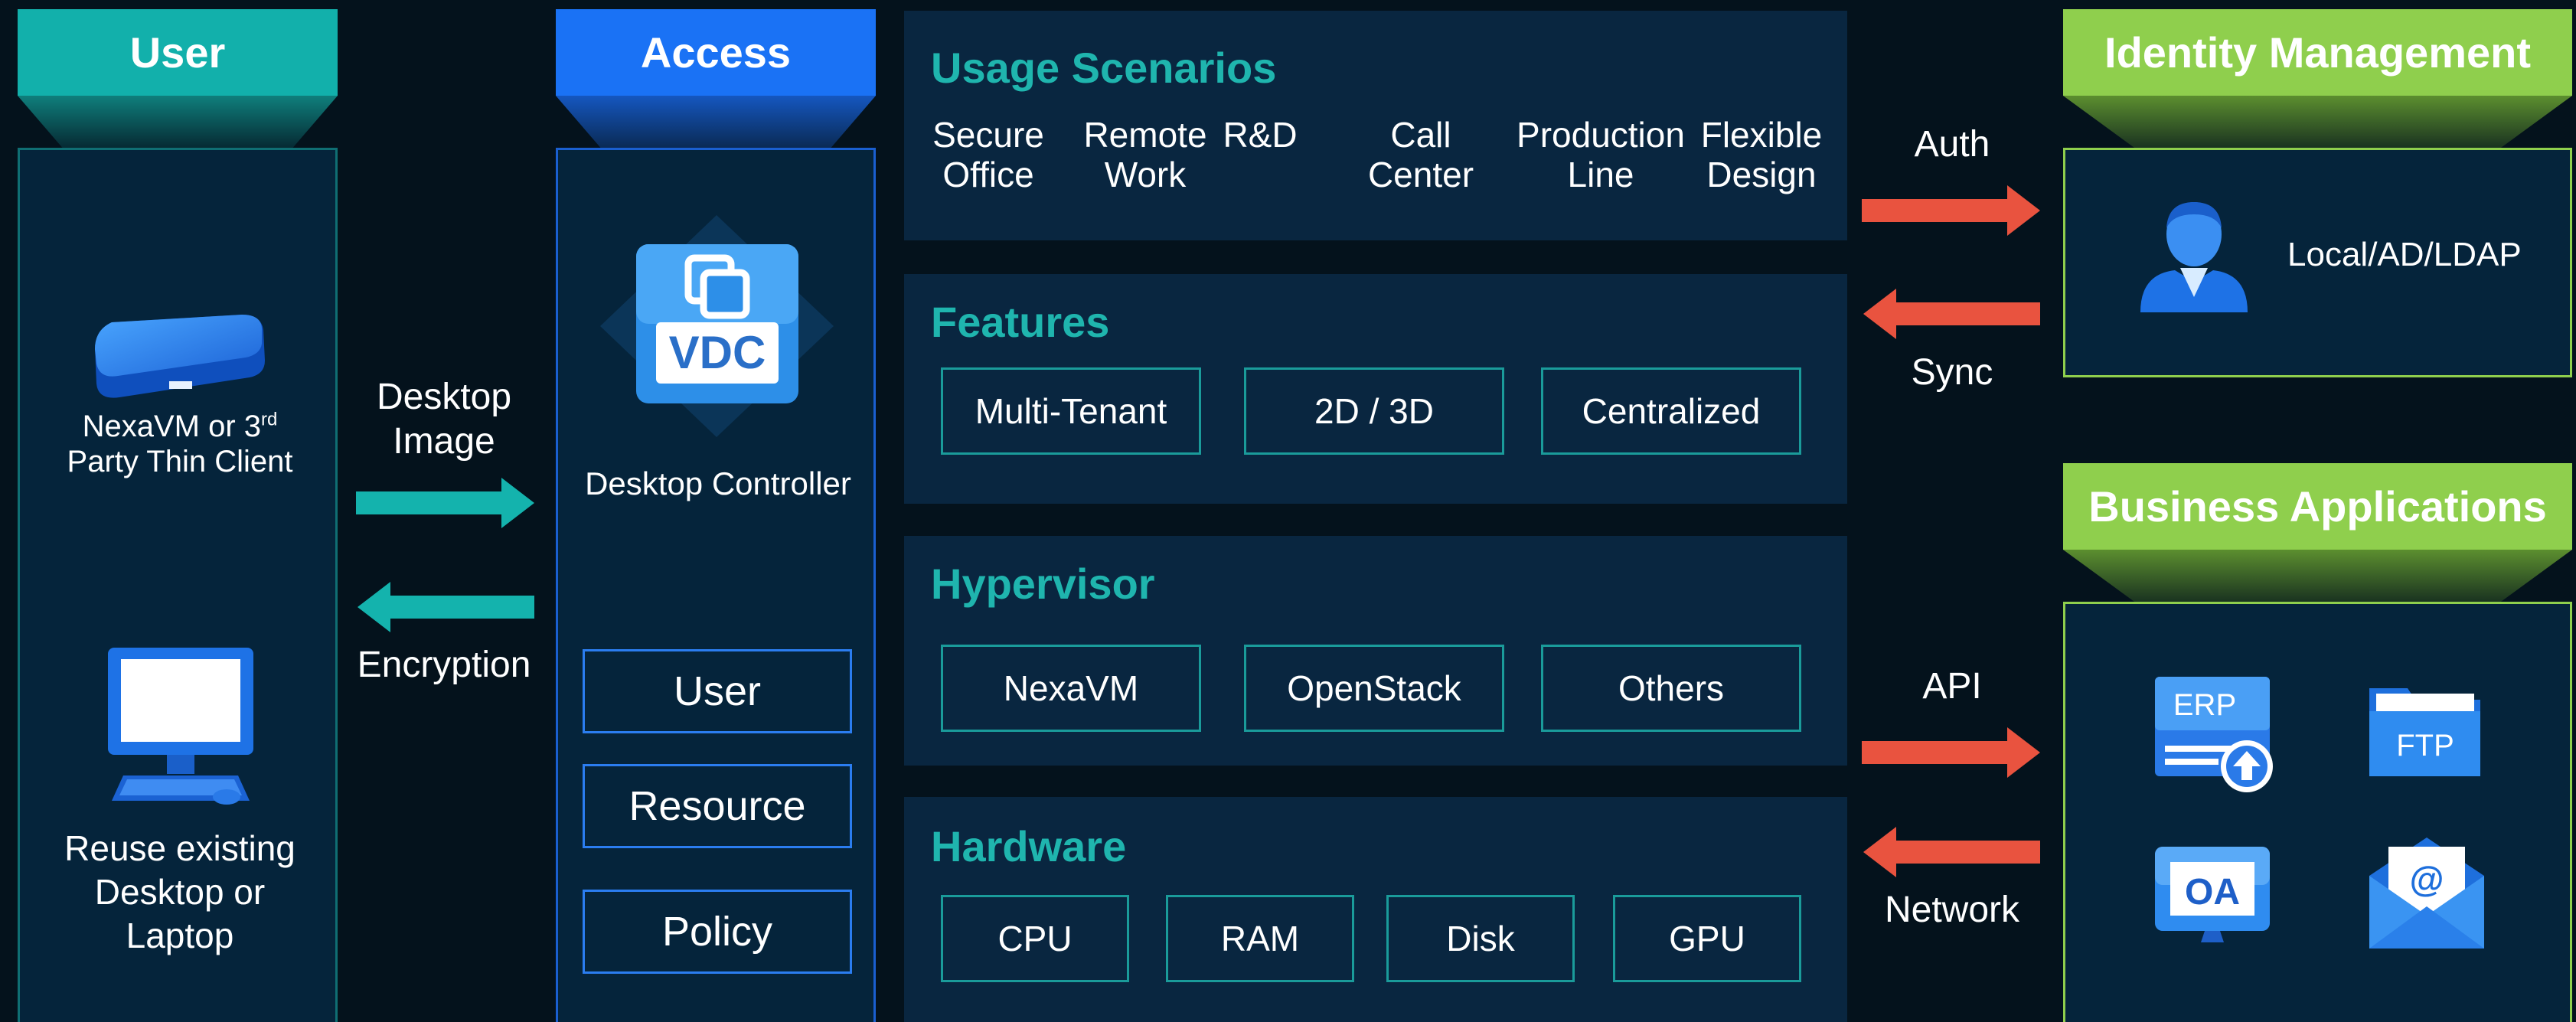 Image resolution: width=2576 pixels, height=1022 pixels. Describe the element at coordinates (716, 122) in the screenshot. I see `access-header-funnel` at that location.